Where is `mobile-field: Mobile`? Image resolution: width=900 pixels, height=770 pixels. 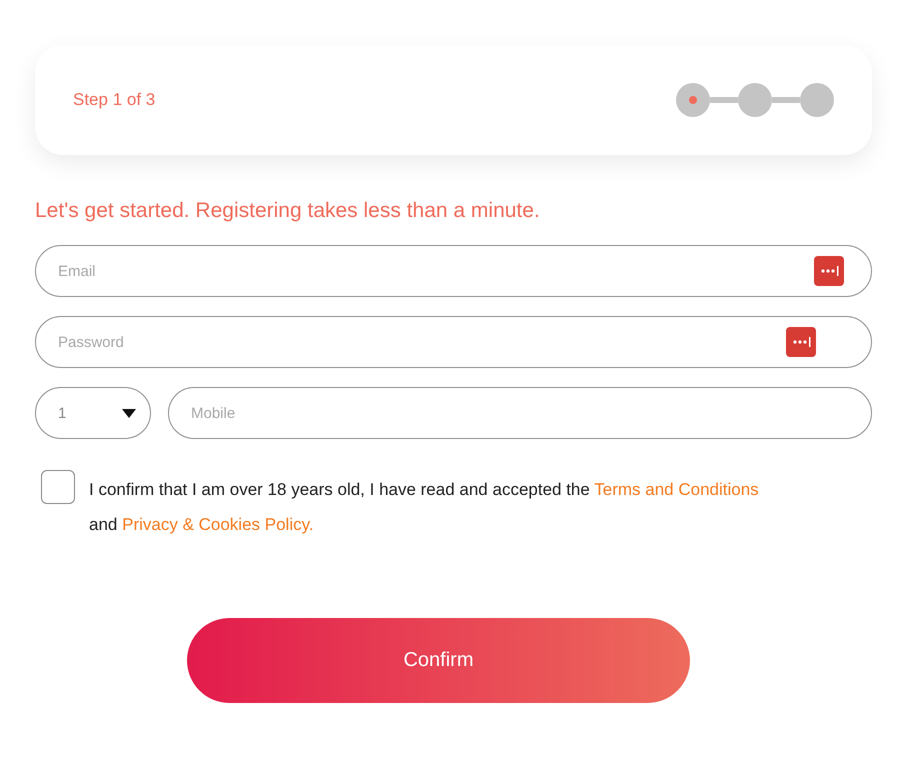
mobile-field: Mobile is located at coordinates (520, 413).